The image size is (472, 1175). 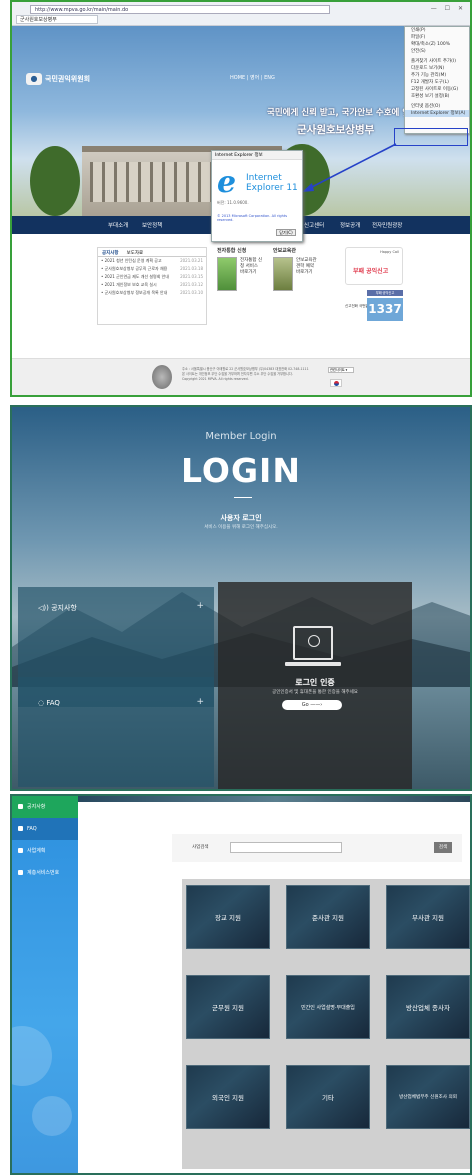 What do you see at coordinates (135, 276) in the screenshot?
I see `news-title: • 2021 군인연금 제도 개선 설명회 안내` at bounding box center [135, 276].